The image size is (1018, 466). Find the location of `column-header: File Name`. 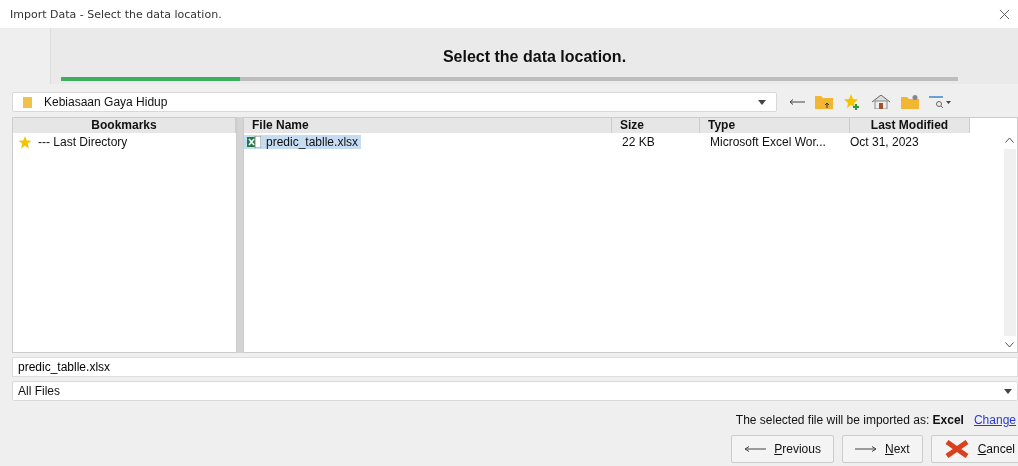

column-header: File Name is located at coordinates (428, 125).